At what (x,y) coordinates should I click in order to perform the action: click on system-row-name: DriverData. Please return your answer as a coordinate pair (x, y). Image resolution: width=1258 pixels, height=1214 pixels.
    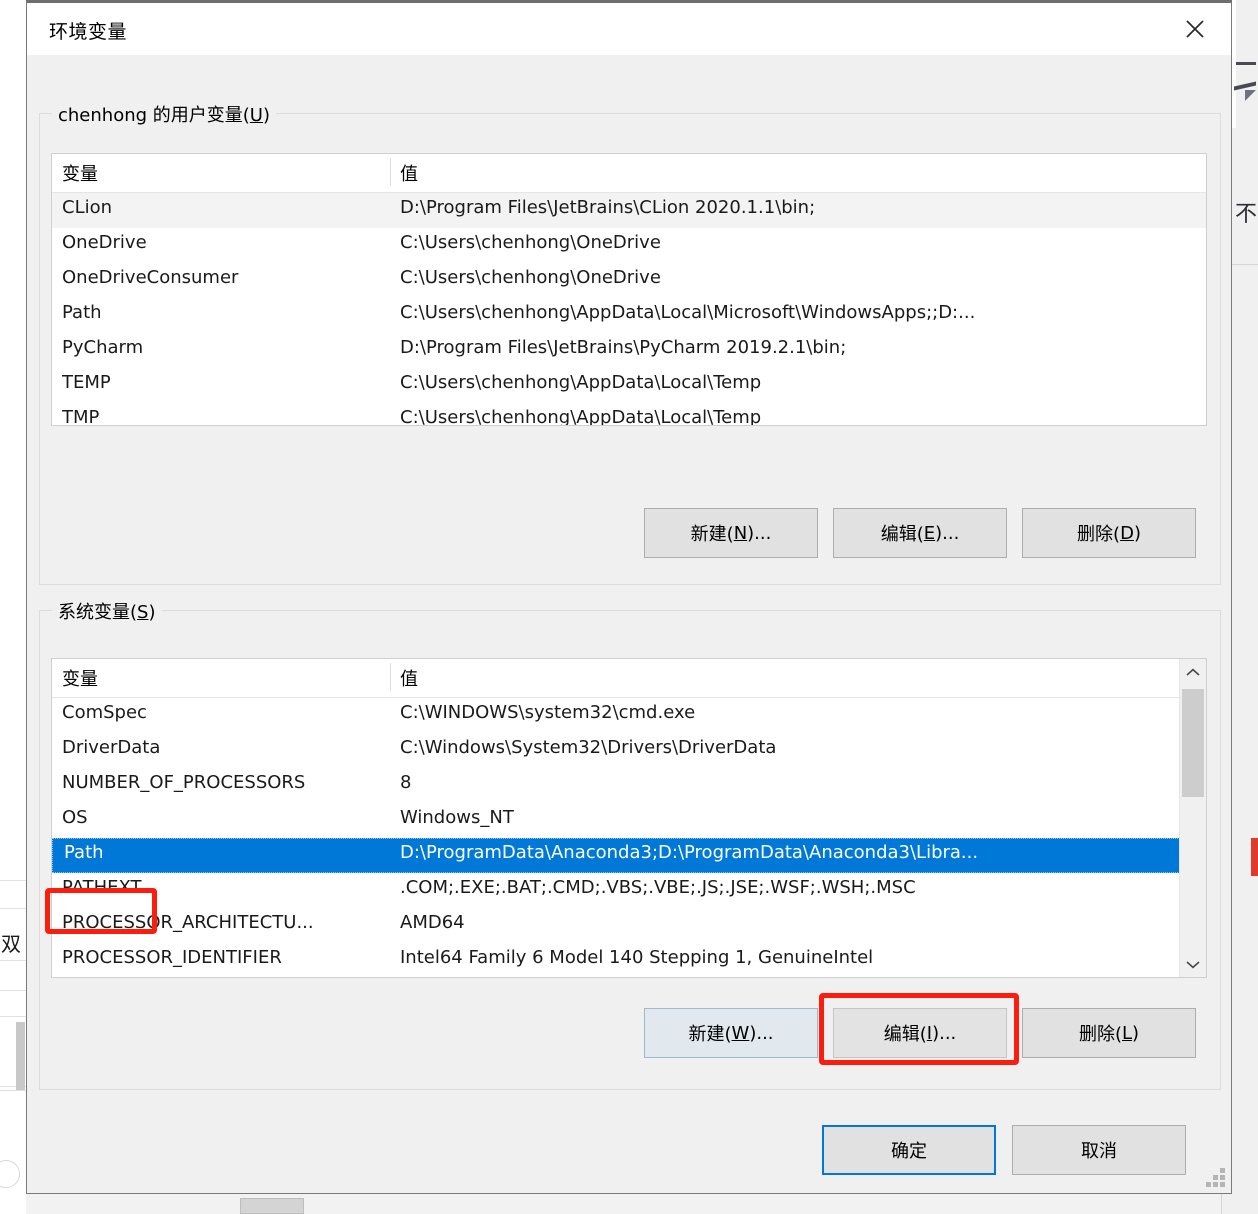
    Looking at the image, I should click on (111, 747).